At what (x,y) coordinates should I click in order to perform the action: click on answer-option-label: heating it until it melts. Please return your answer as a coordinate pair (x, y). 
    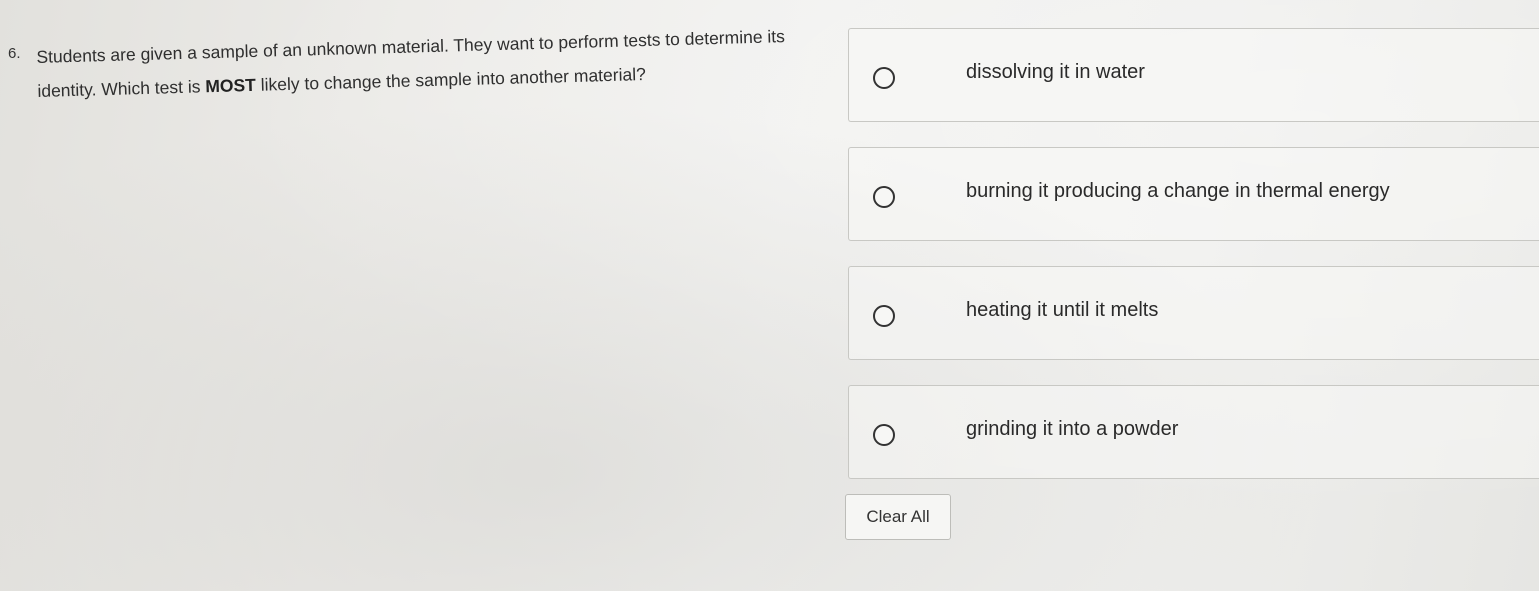
    Looking at the image, I should click on (1062, 310).